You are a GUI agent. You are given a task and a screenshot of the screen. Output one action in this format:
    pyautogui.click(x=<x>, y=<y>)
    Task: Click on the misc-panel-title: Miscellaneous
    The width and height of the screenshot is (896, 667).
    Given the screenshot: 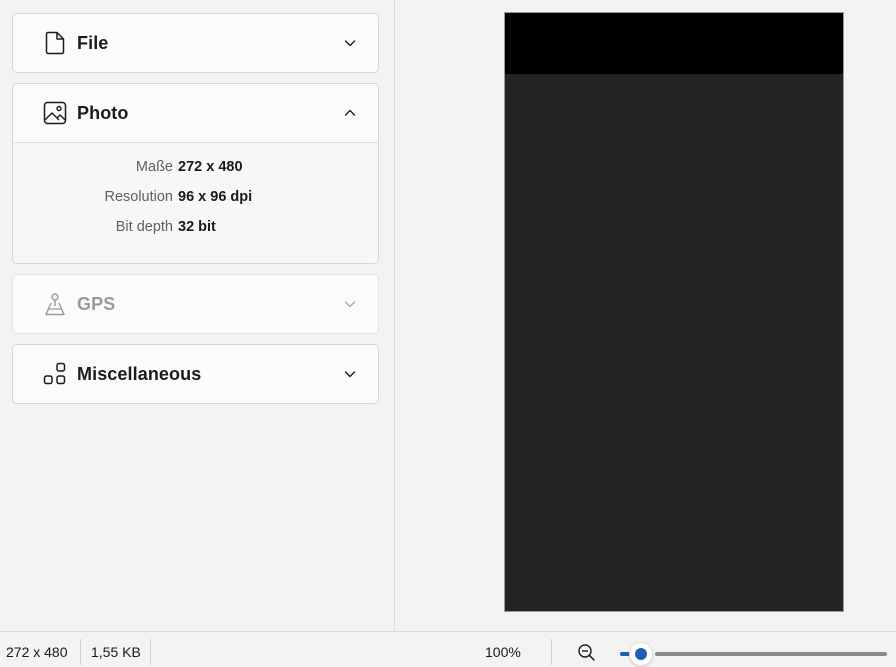 What is the action you would take?
    pyautogui.click(x=139, y=373)
    